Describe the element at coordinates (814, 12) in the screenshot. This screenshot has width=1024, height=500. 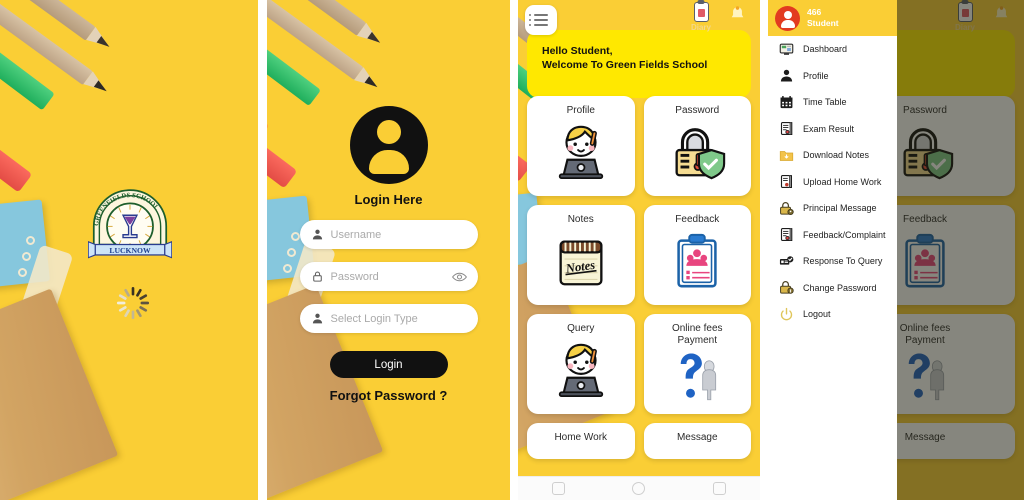
I see `drawer-user-id: 466` at that location.